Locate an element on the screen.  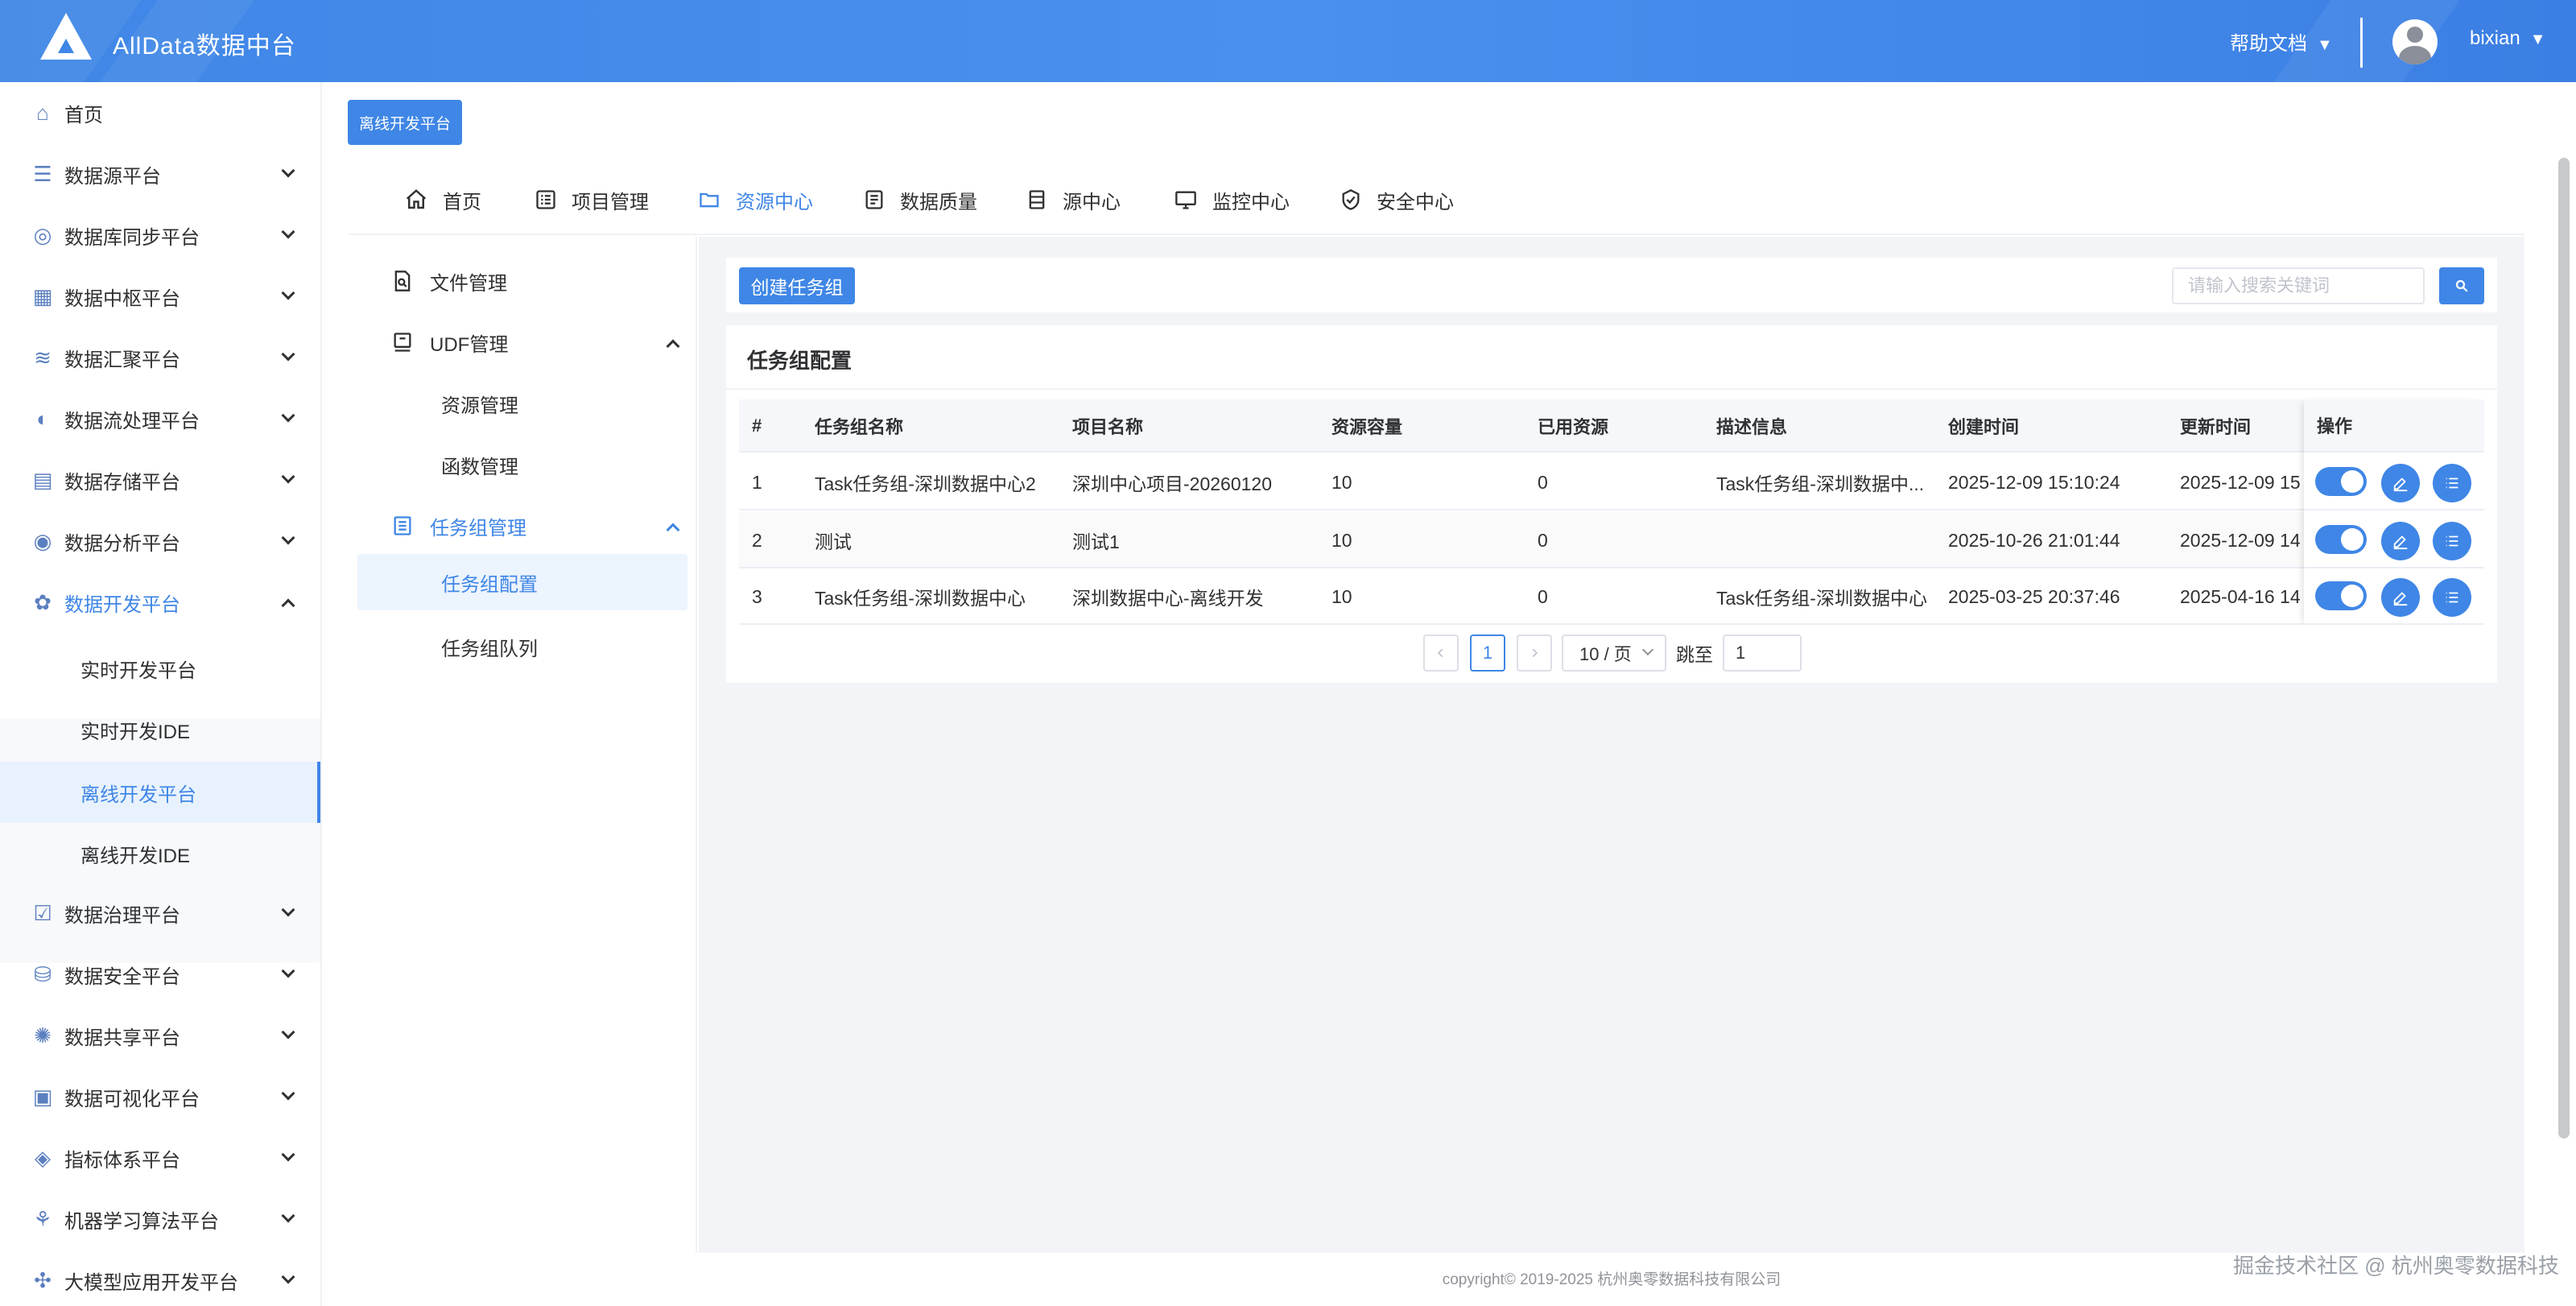
help-docs-menu: 帮助文档 ▼ is located at coordinates (2281, 41).